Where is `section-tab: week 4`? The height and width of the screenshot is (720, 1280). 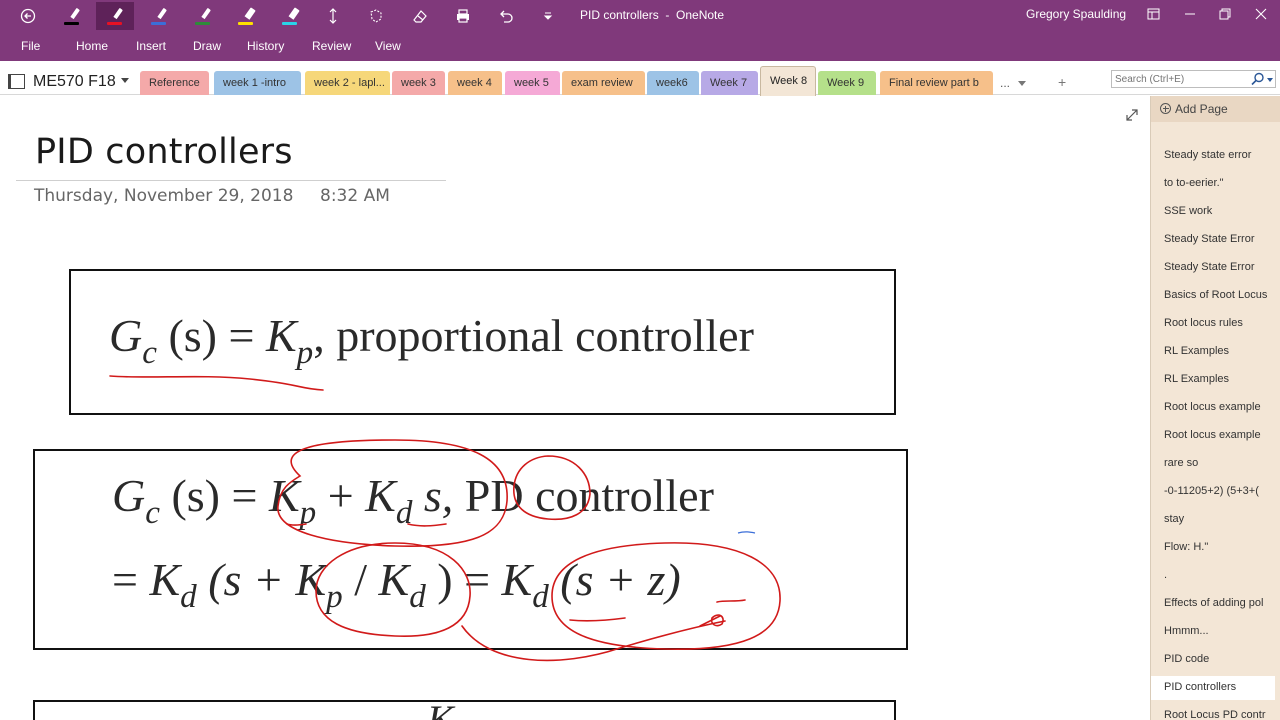
section-tab: week 4 is located at coordinates (475, 83).